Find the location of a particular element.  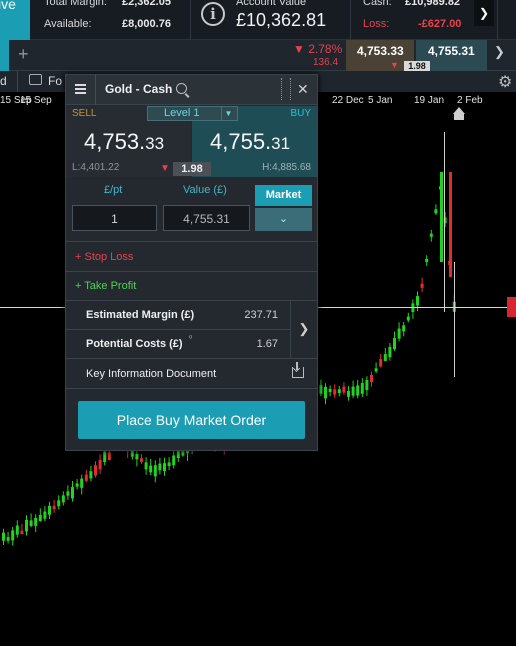

gear-icon: ⚙ is located at coordinates (505, 82).